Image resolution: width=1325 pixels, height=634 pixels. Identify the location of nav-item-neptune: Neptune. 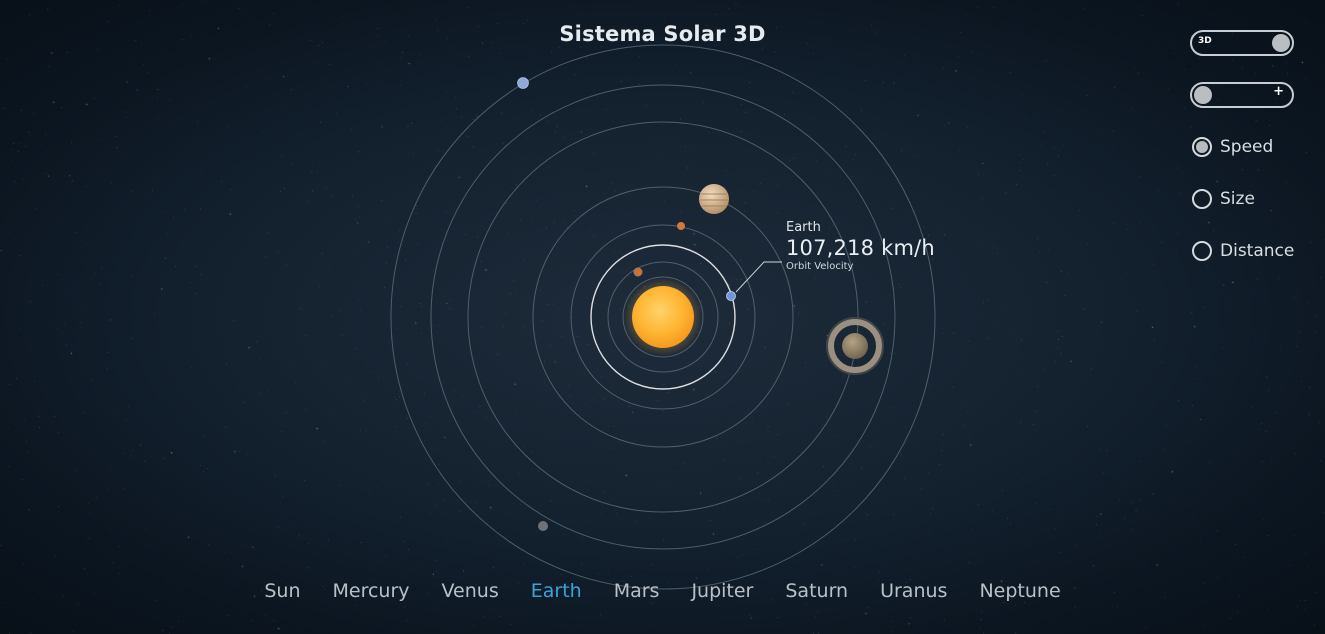
(1019, 591).